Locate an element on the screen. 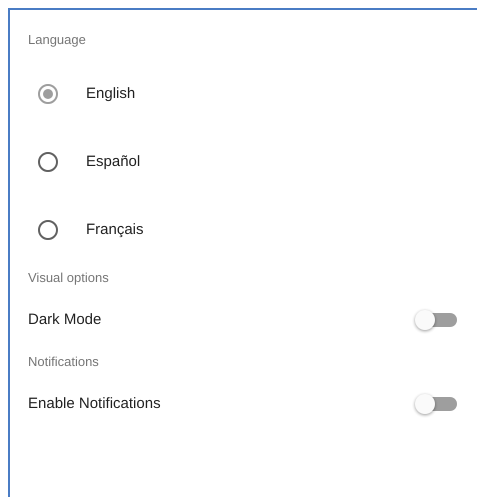 The height and width of the screenshot is (497, 477). section-heading: Notifications is located at coordinates (64, 362).